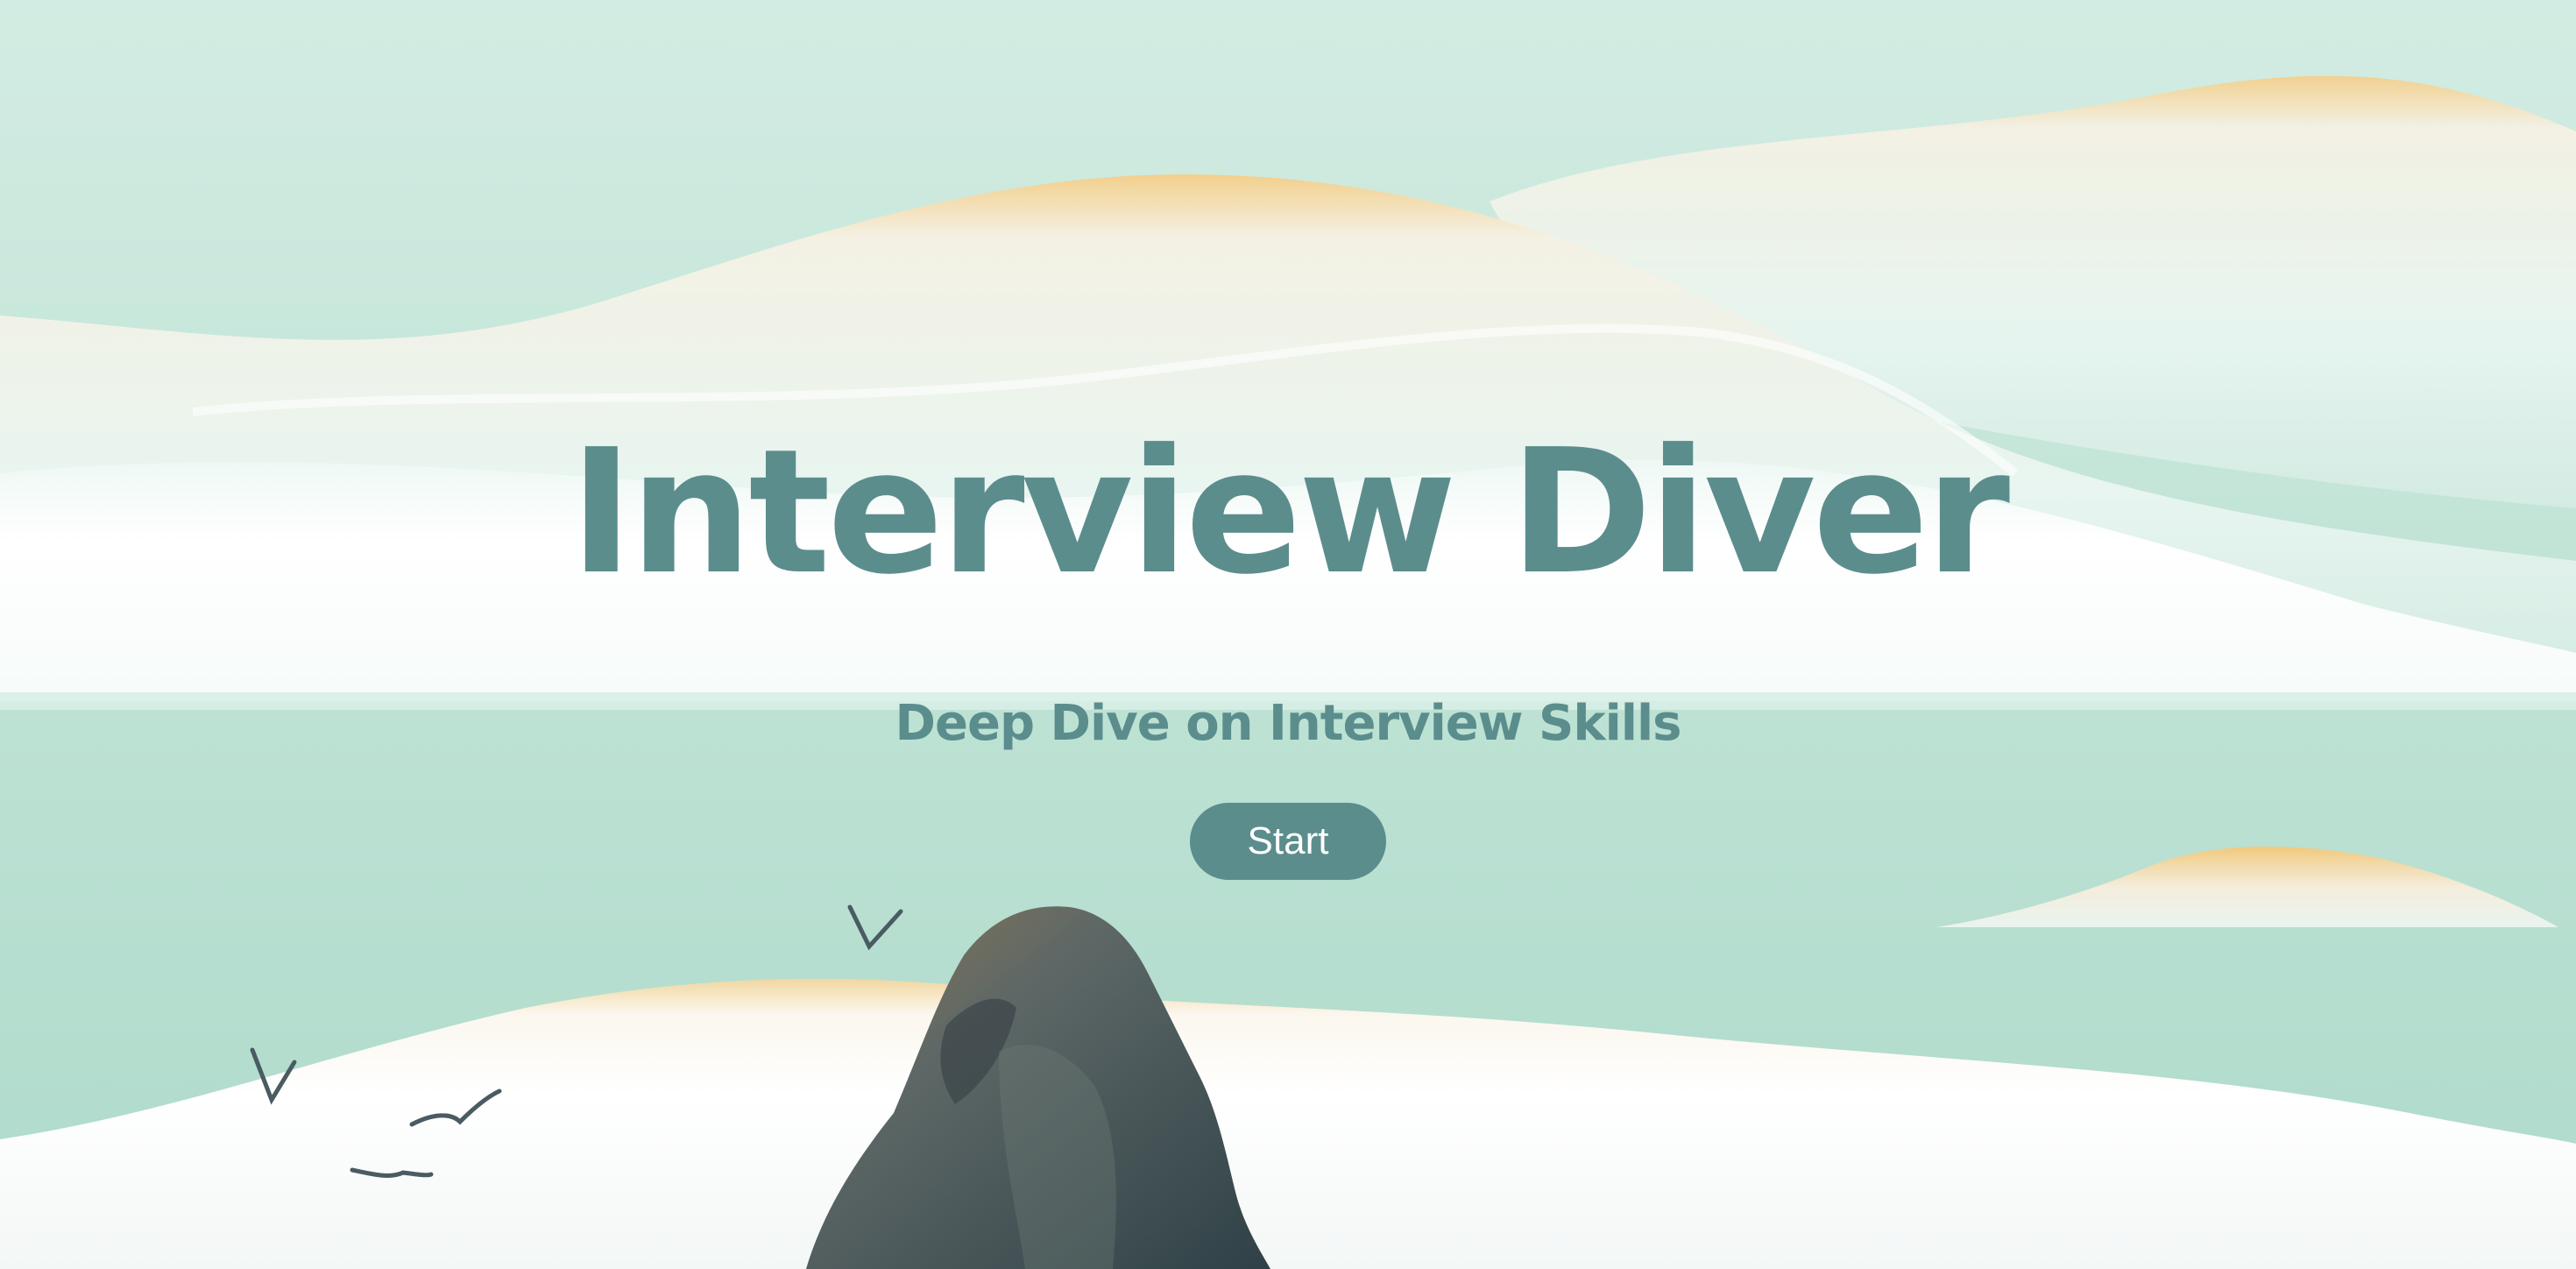  Describe the element at coordinates (1288, 841) in the screenshot. I see `start-button: Start` at that location.